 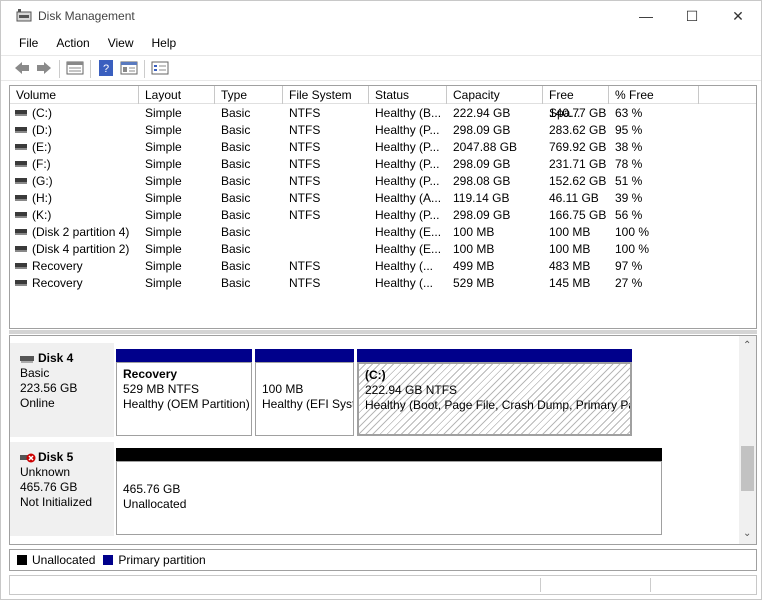 I want to click on status-bar, so click(x=383, y=585).